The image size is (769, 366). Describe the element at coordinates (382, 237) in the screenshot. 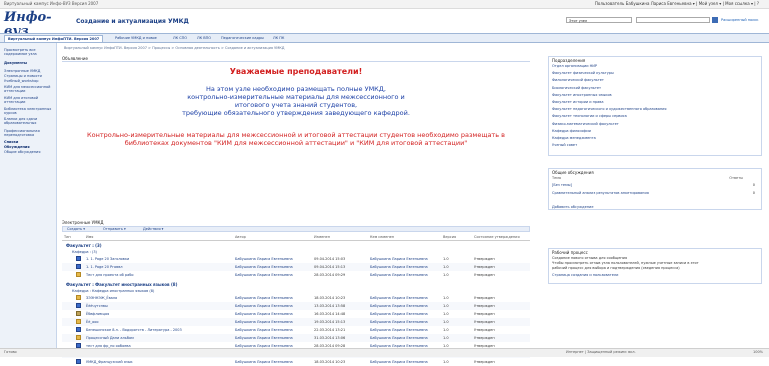

I see `column-modified-by: Кем изменен` at that location.